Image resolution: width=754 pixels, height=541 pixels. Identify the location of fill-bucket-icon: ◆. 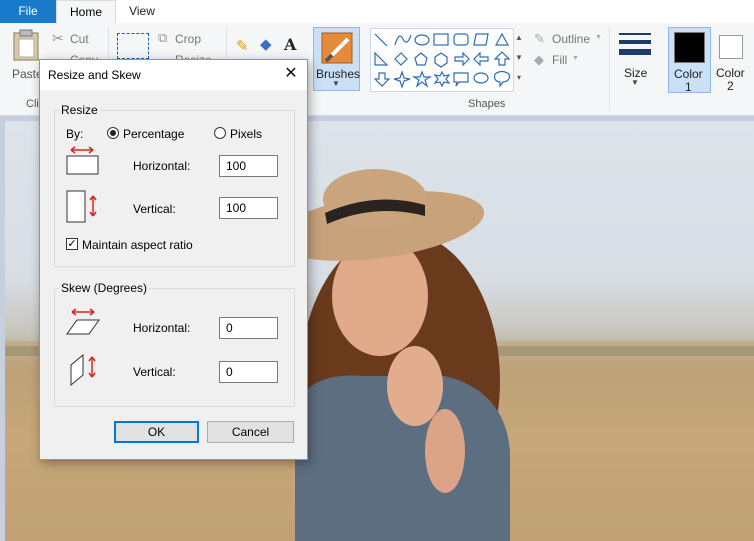
(266, 44).